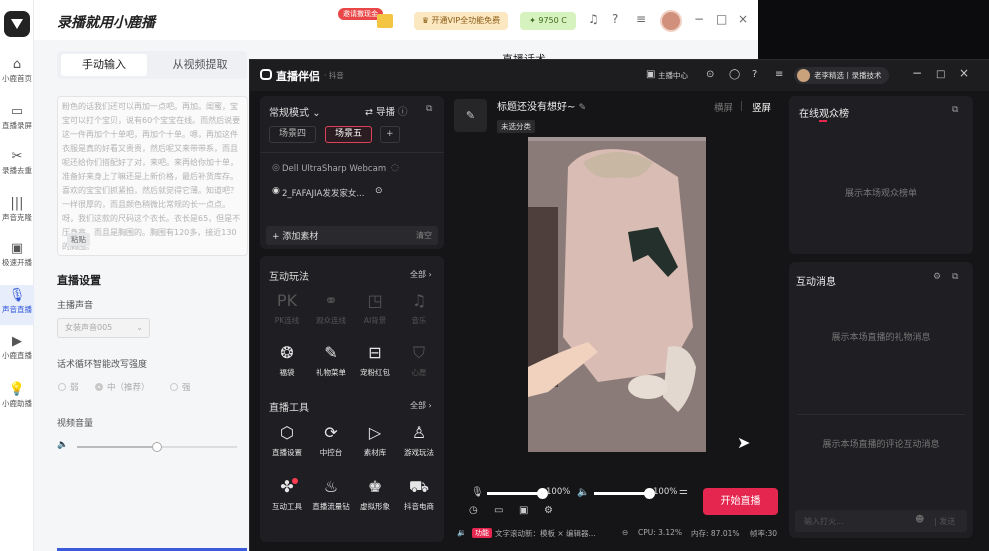  Describe the element at coordinates (104, 65) in the screenshot. I see `tab-manual-input: 手动输入` at that location.